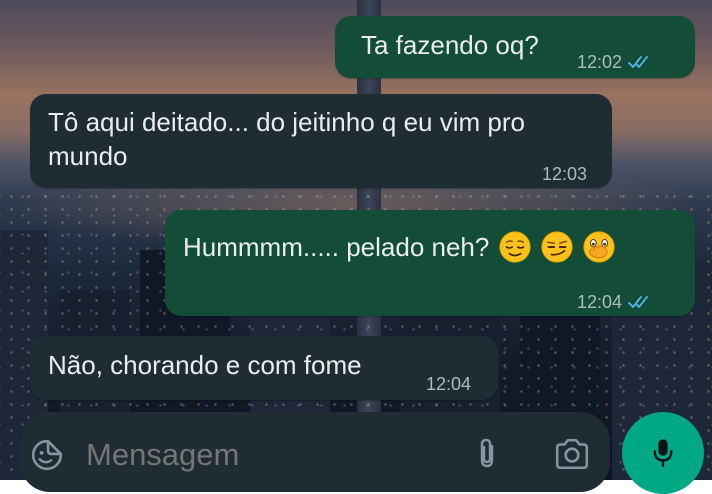 This screenshot has height=494, width=712. I want to click on face-with-hand-over-mouth-emoji, so click(599, 247).